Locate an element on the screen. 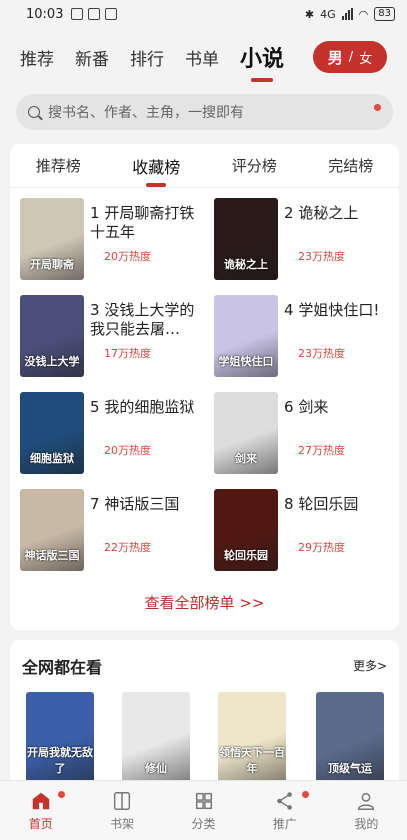 The height and width of the screenshot is (840, 407). cover-title: 修仙 is located at coordinates (156, 768).